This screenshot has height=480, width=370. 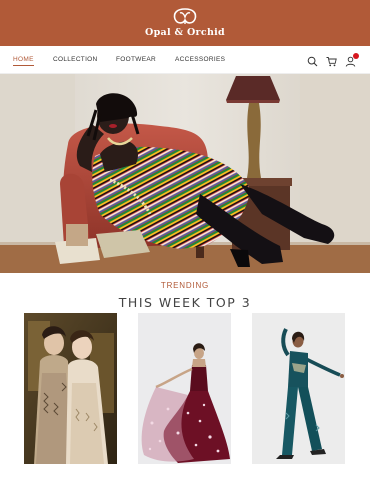 I want to click on notification-badge, so click(x=356, y=56).